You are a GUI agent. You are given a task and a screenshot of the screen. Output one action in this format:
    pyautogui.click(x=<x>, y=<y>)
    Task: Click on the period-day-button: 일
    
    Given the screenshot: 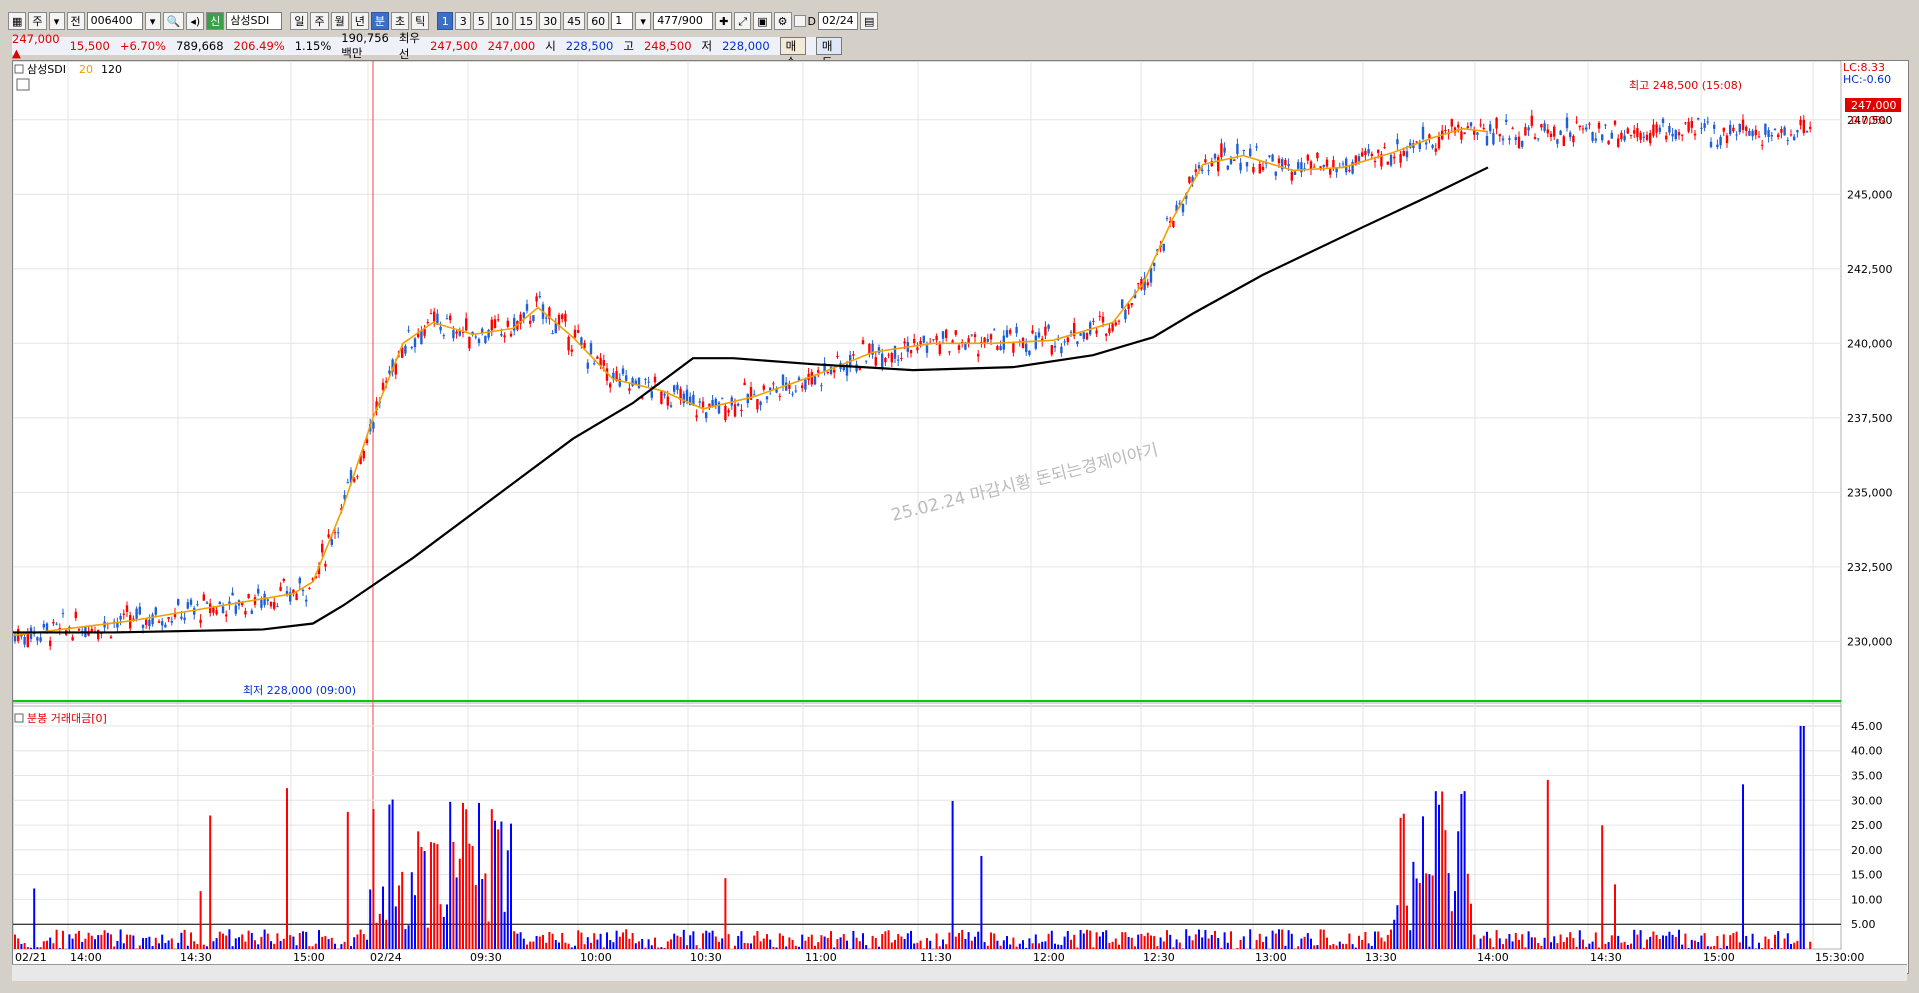 What is the action you would take?
    pyautogui.click(x=299, y=21)
    